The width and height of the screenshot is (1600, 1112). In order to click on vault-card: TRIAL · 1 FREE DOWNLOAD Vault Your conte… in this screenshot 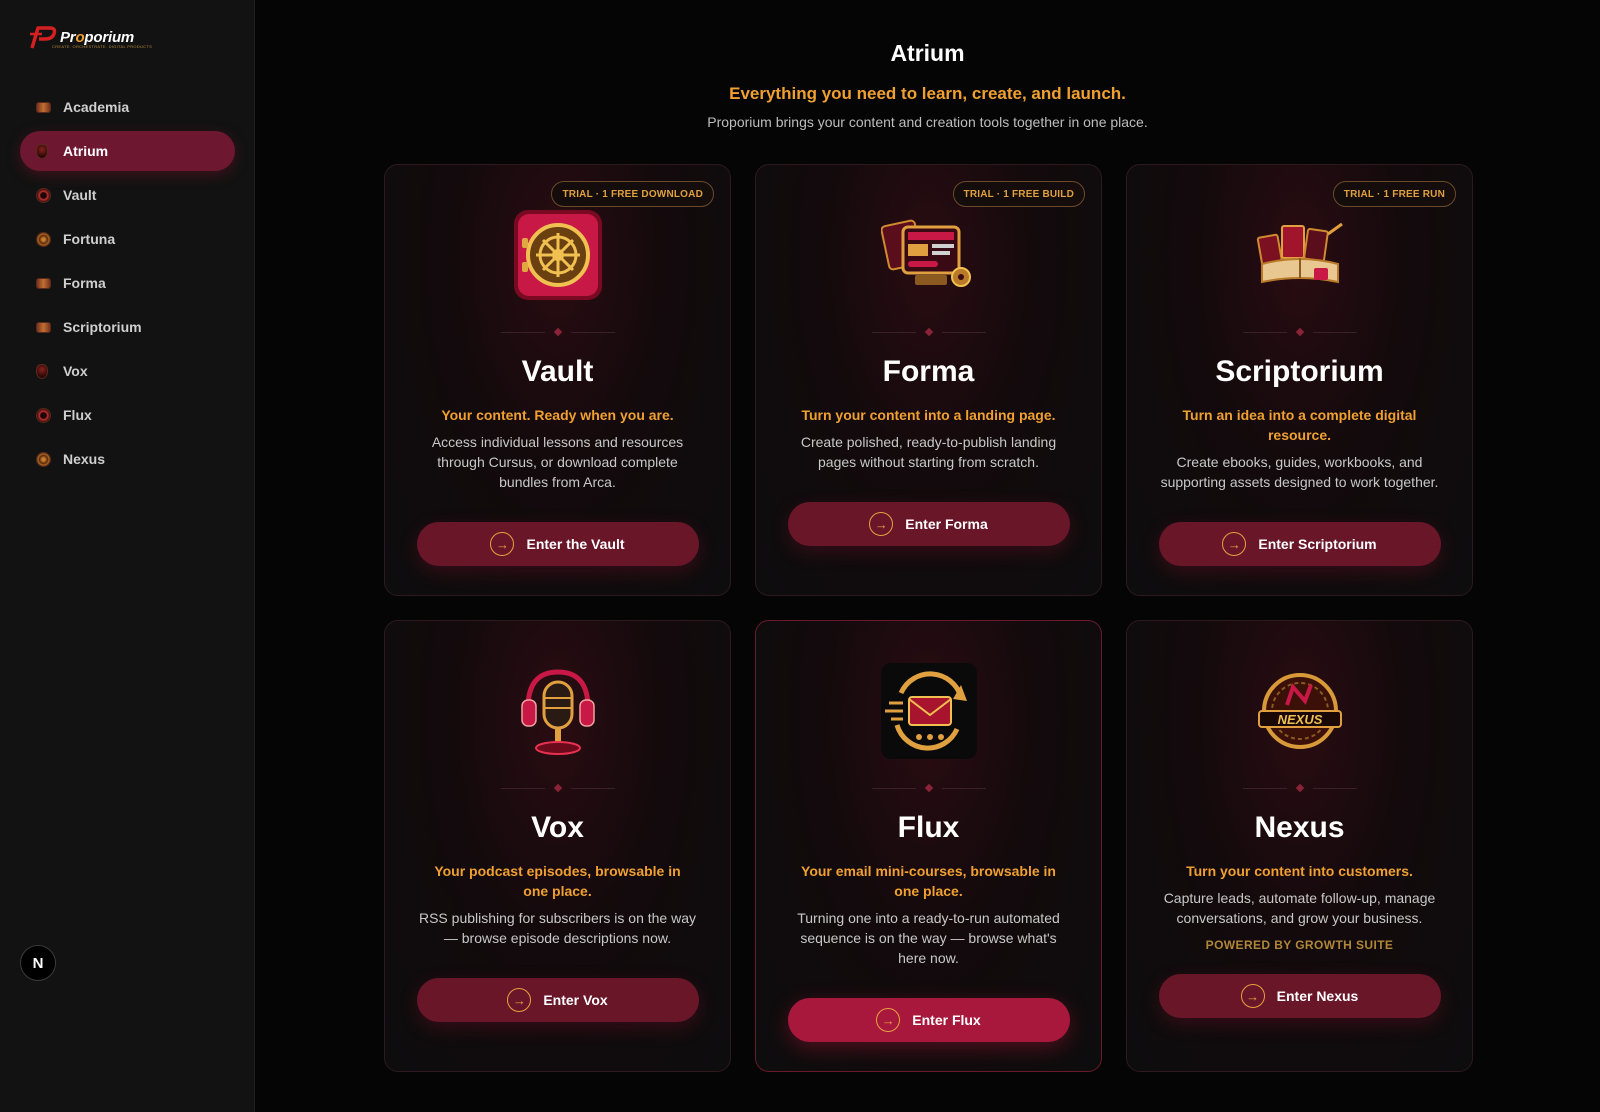, I will do `click(557, 380)`.